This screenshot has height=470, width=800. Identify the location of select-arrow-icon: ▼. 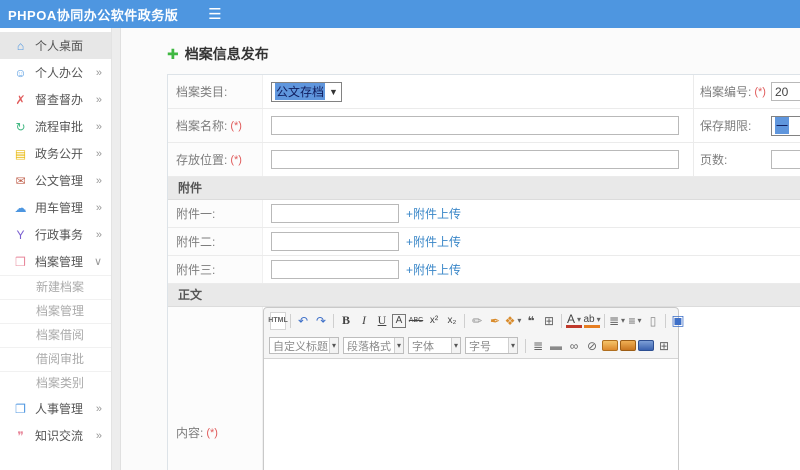
(333, 91).